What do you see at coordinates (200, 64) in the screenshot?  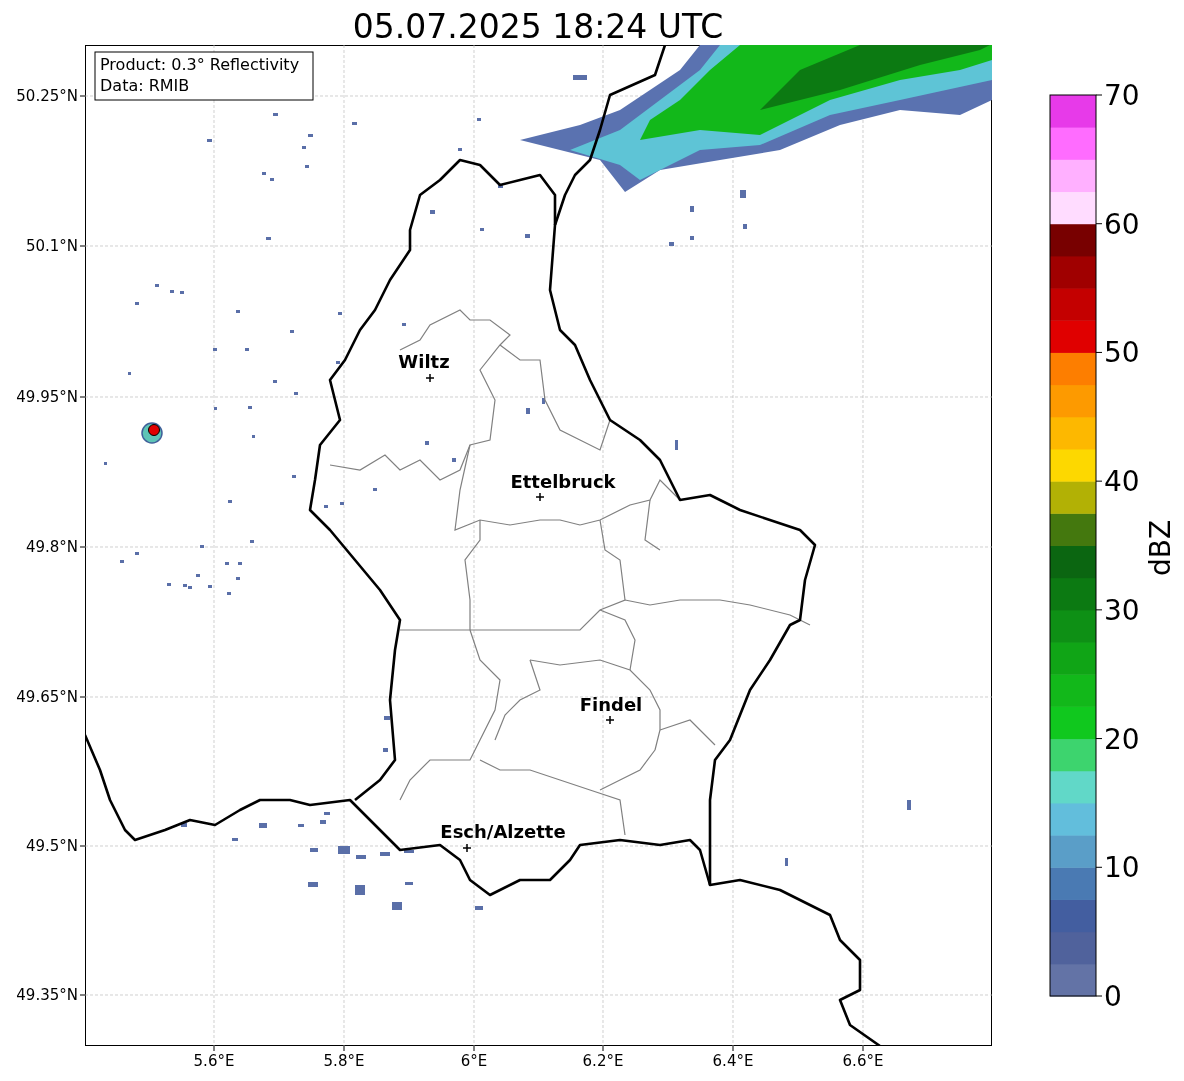 I see `info-text: Product: 0.3° Reflectivity` at bounding box center [200, 64].